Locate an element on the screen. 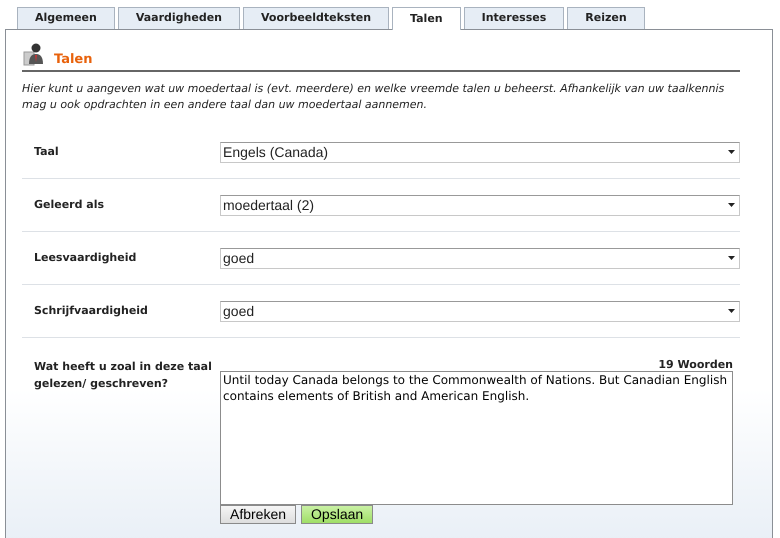  description: Hier kunt u aangeven wat uw moedertaal is (evt. meerdere) en welke vreemde talen u beheerst. Afhankelijk van uw taalkennis mag u ook opdrachten in een andere taal dan uw moedertaal aannemen. is located at coordinates (374, 97).